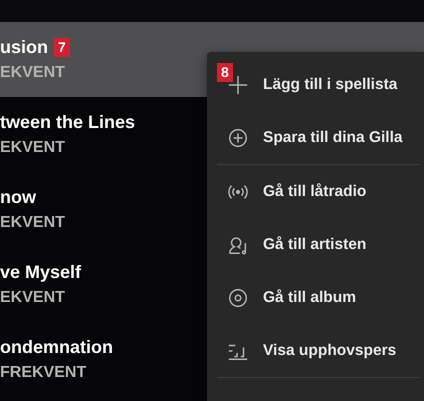  What do you see at coordinates (41, 272) in the screenshot?
I see `track-title: ve Myself` at bounding box center [41, 272].